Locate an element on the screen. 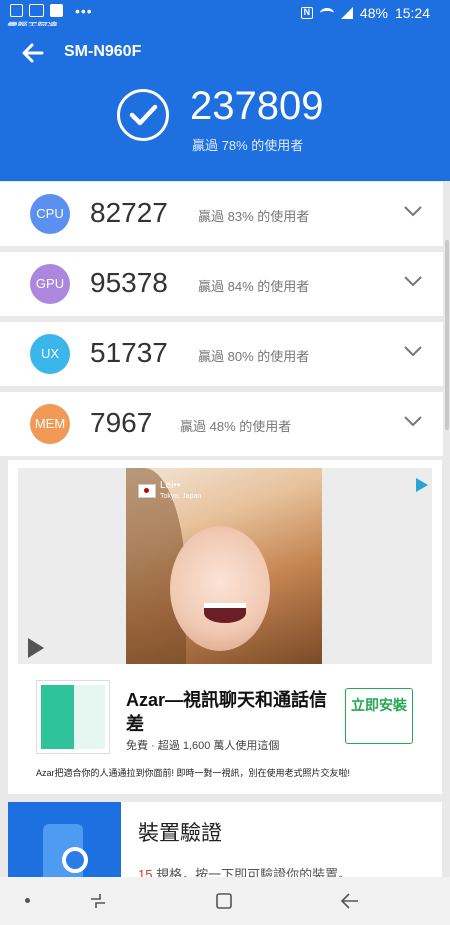  ad-subtitle: 免費 · 超過 1,600 萬人使用這個 is located at coordinates (203, 746).